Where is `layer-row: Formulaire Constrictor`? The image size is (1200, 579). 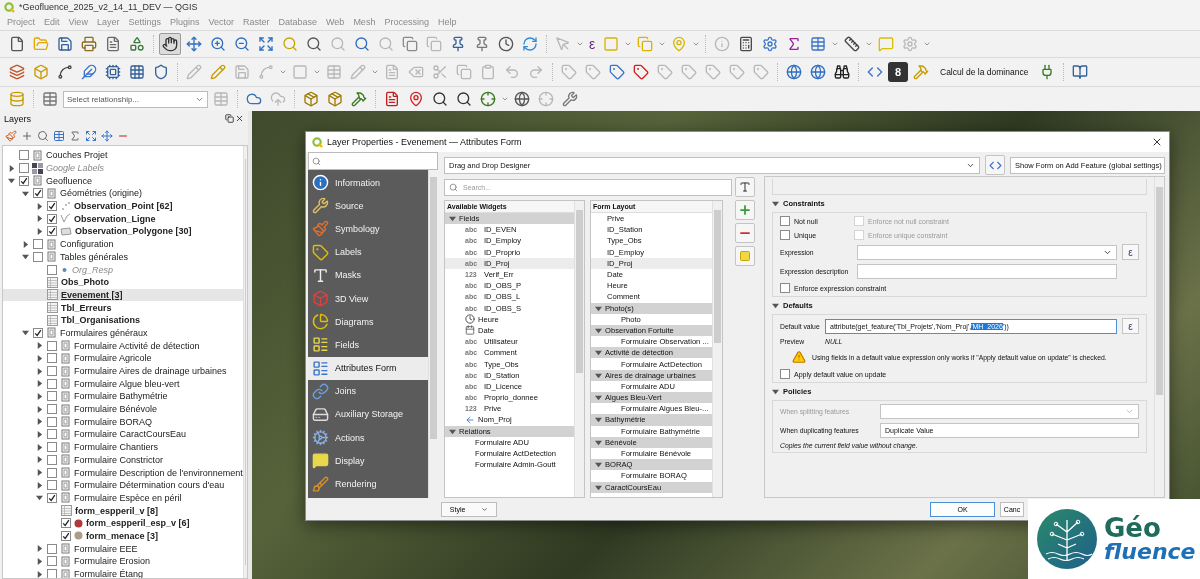 layer-row: Formulaire Constrictor is located at coordinates (123, 460).